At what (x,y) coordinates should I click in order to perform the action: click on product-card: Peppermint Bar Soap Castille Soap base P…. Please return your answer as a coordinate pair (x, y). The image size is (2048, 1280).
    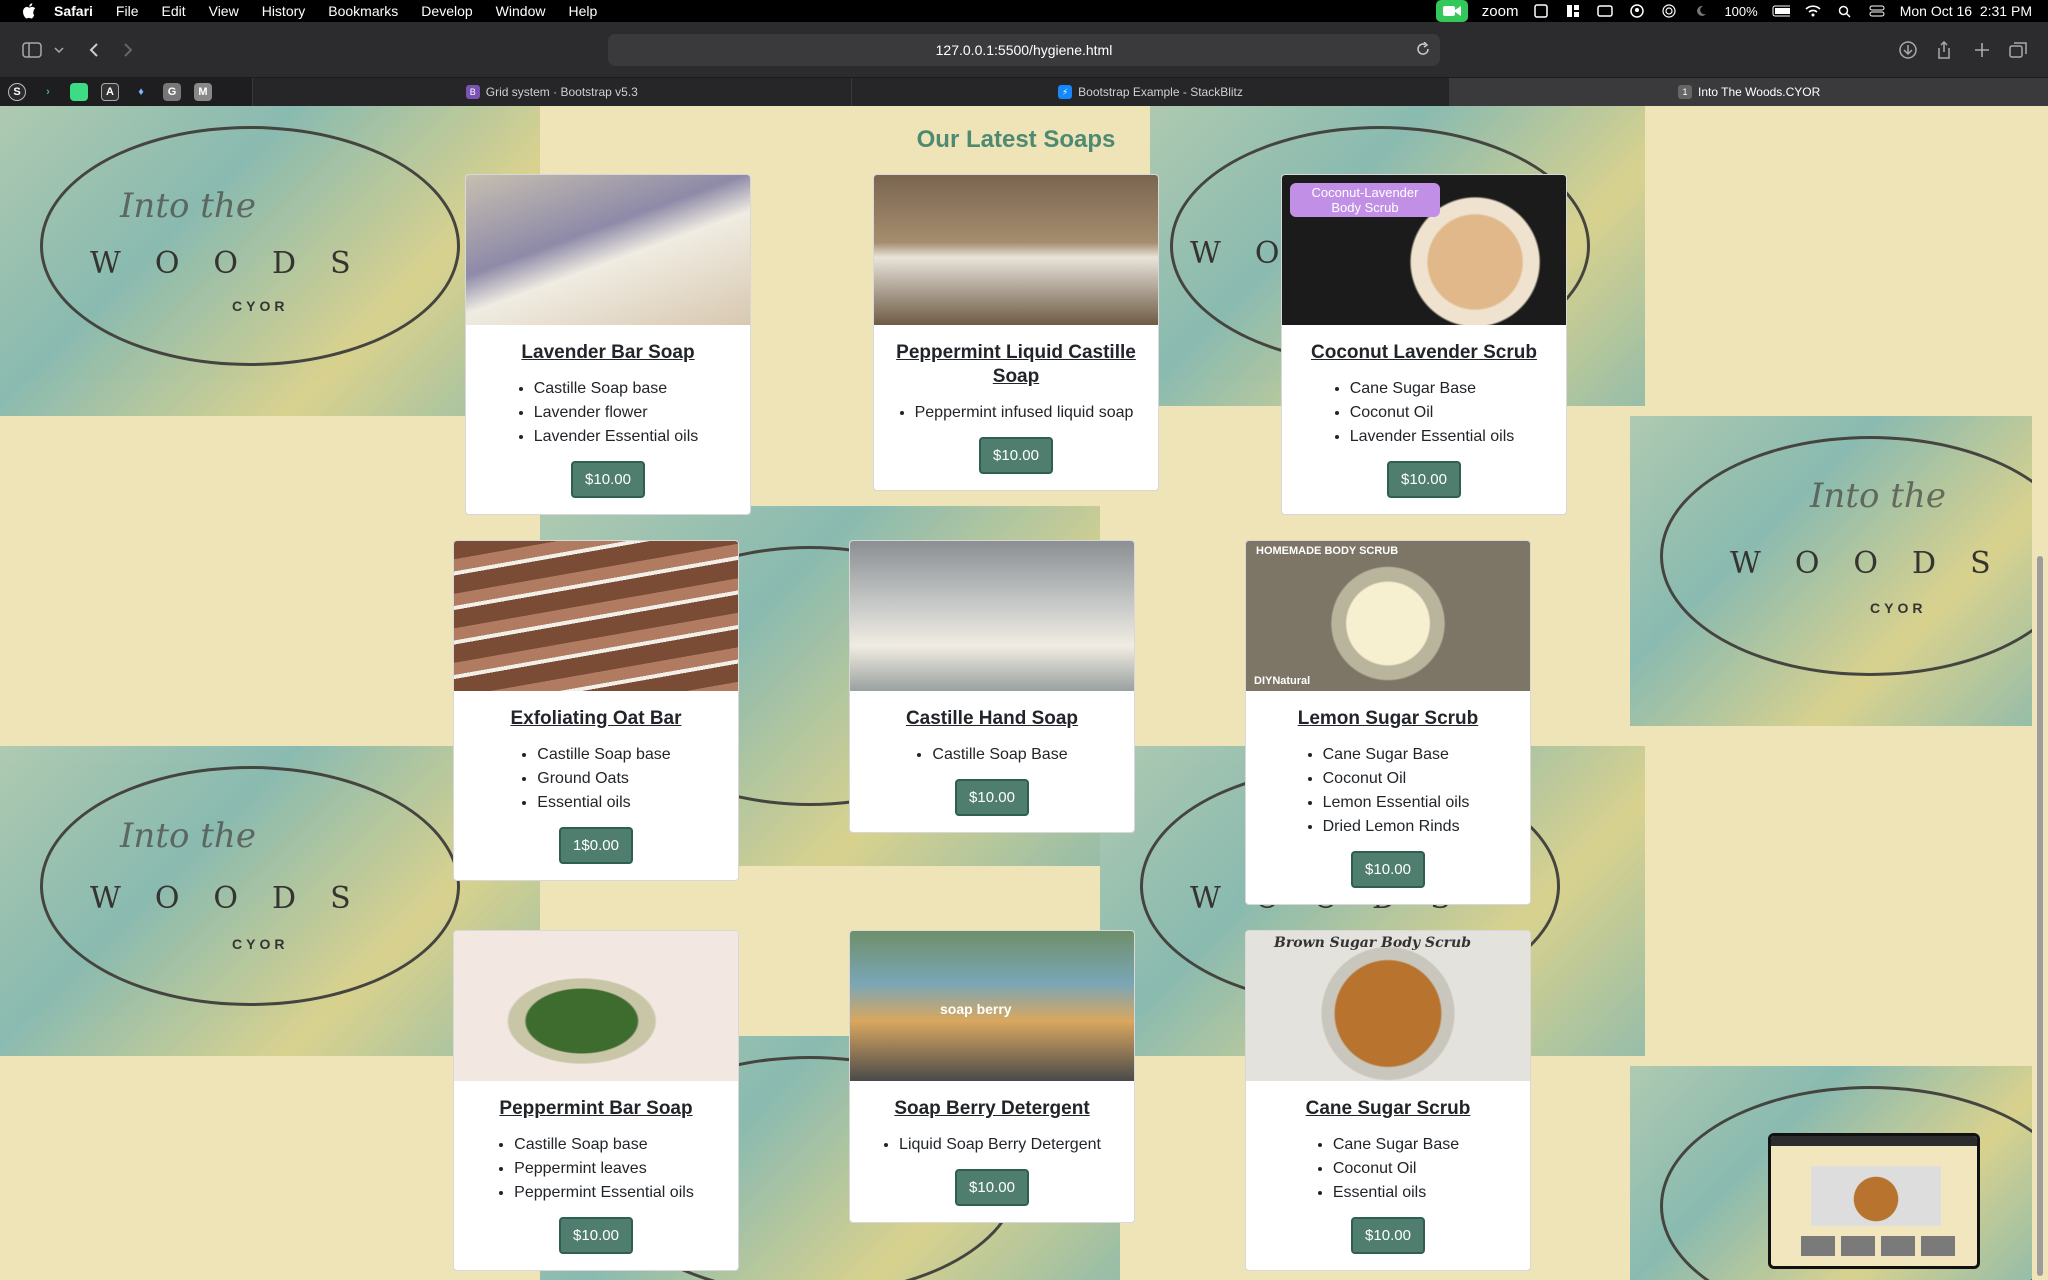
    Looking at the image, I should click on (596, 1100).